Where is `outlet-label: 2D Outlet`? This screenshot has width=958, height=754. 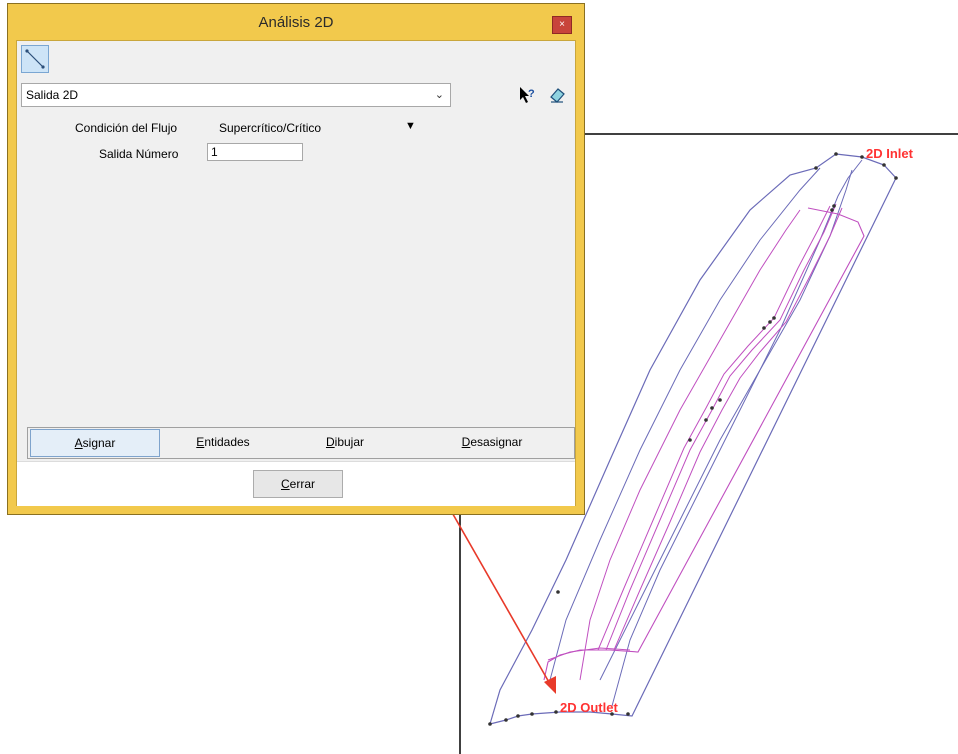 outlet-label: 2D Outlet is located at coordinates (589, 707).